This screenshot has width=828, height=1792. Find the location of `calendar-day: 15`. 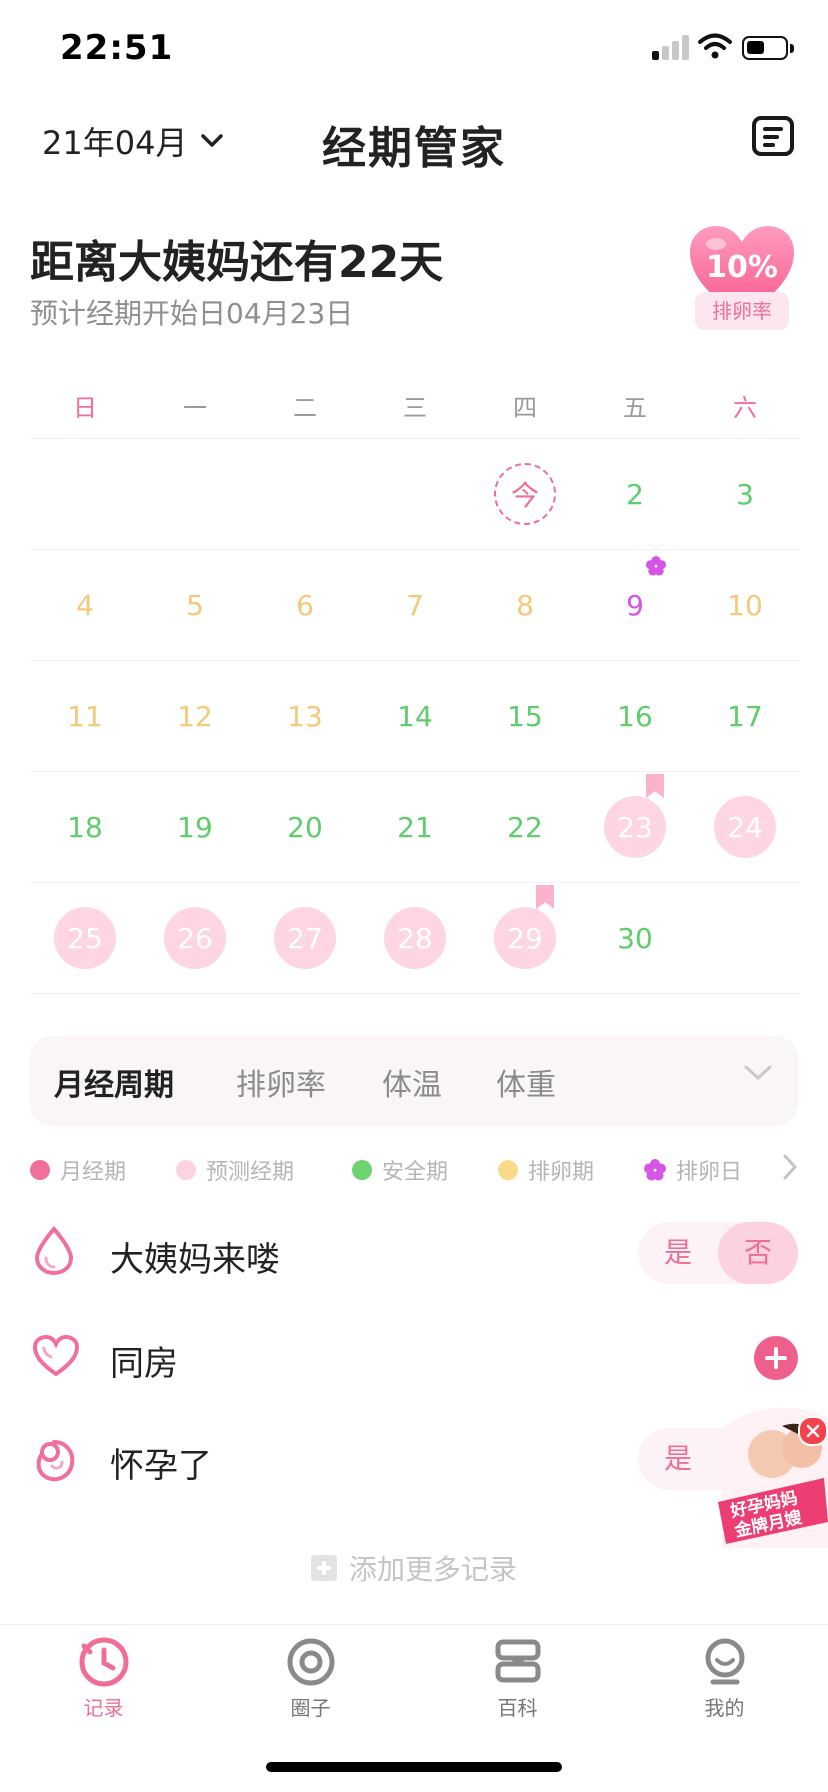

calendar-day: 15 is located at coordinates (525, 716).